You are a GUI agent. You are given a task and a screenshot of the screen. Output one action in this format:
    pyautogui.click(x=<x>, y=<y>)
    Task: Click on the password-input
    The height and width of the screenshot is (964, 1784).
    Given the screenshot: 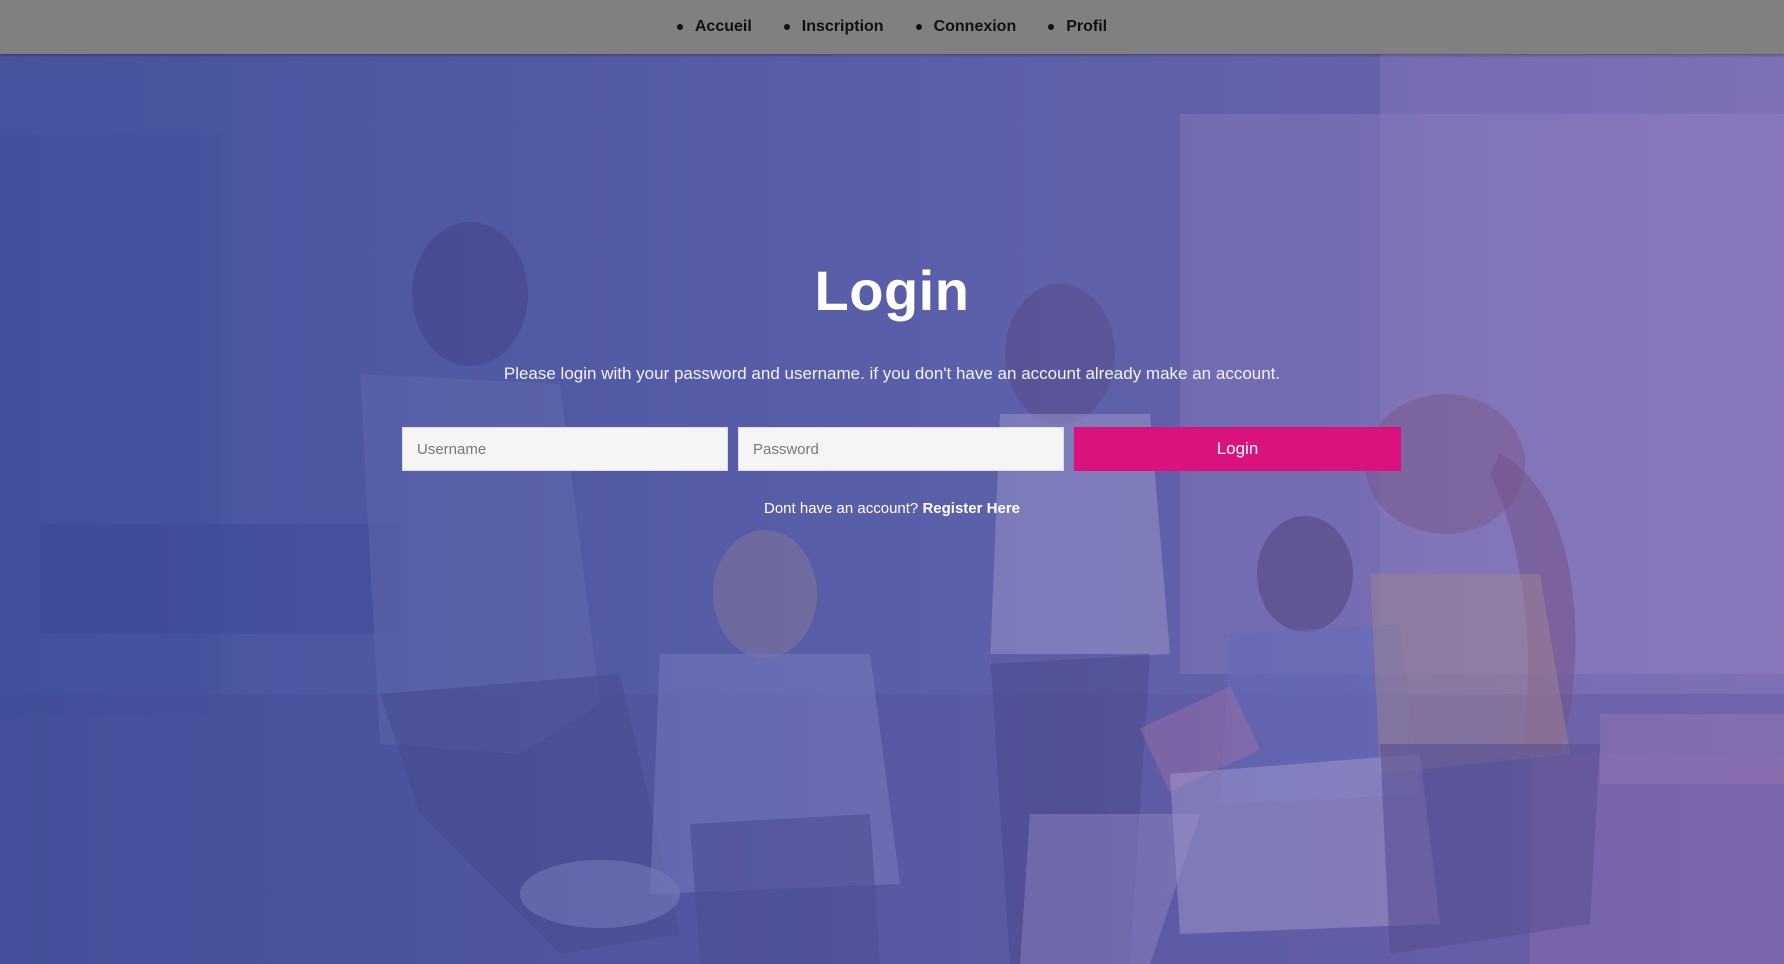 What is the action you would take?
    pyautogui.click(x=901, y=449)
    